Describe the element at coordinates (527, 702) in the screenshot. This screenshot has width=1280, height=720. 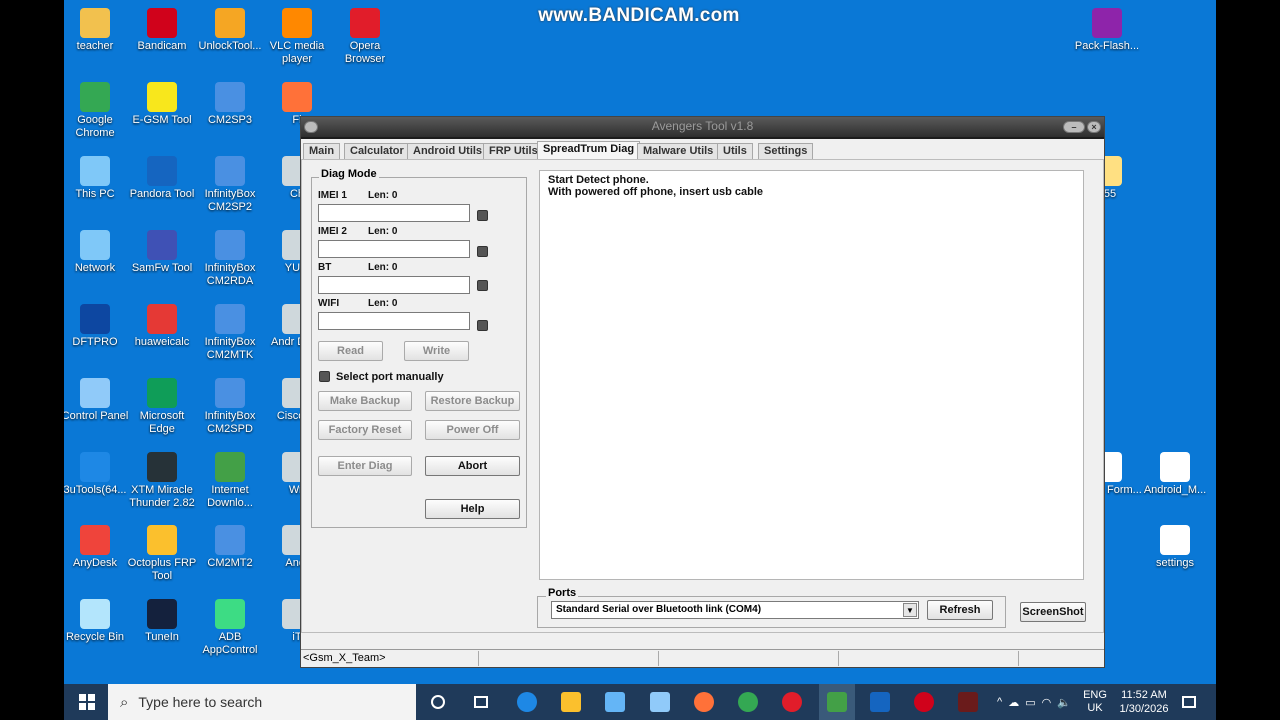
I see `edge-taskbar-icon` at that location.